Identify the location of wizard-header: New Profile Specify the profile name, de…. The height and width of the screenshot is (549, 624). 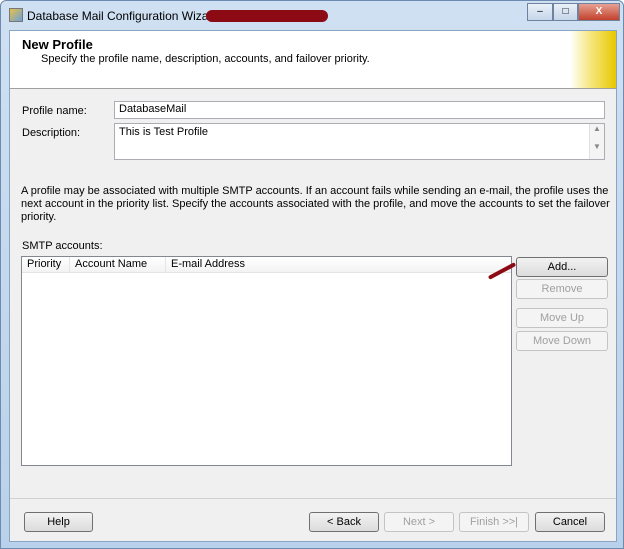
(313, 60).